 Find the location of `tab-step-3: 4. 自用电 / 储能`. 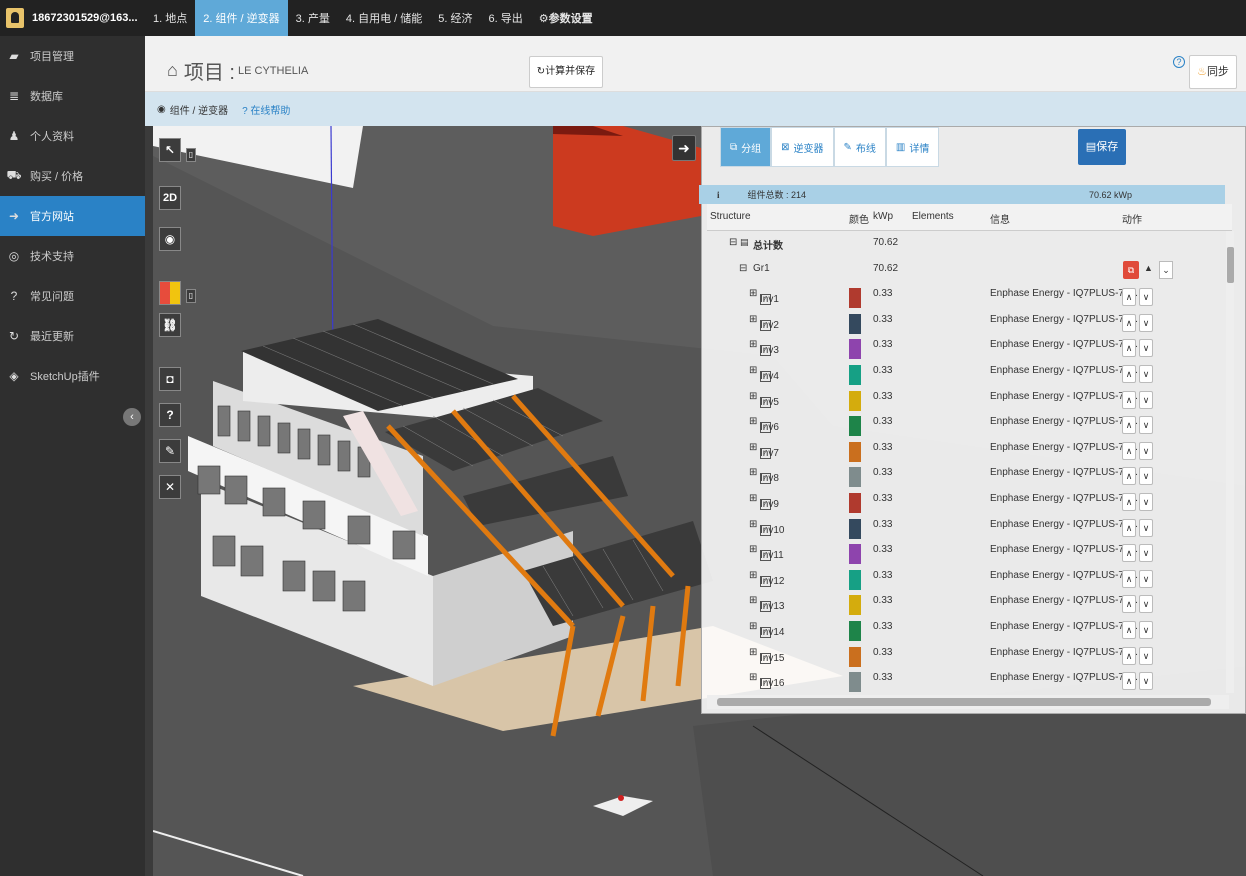

tab-step-3: 4. 自用电 / 储能 is located at coordinates (384, 18).